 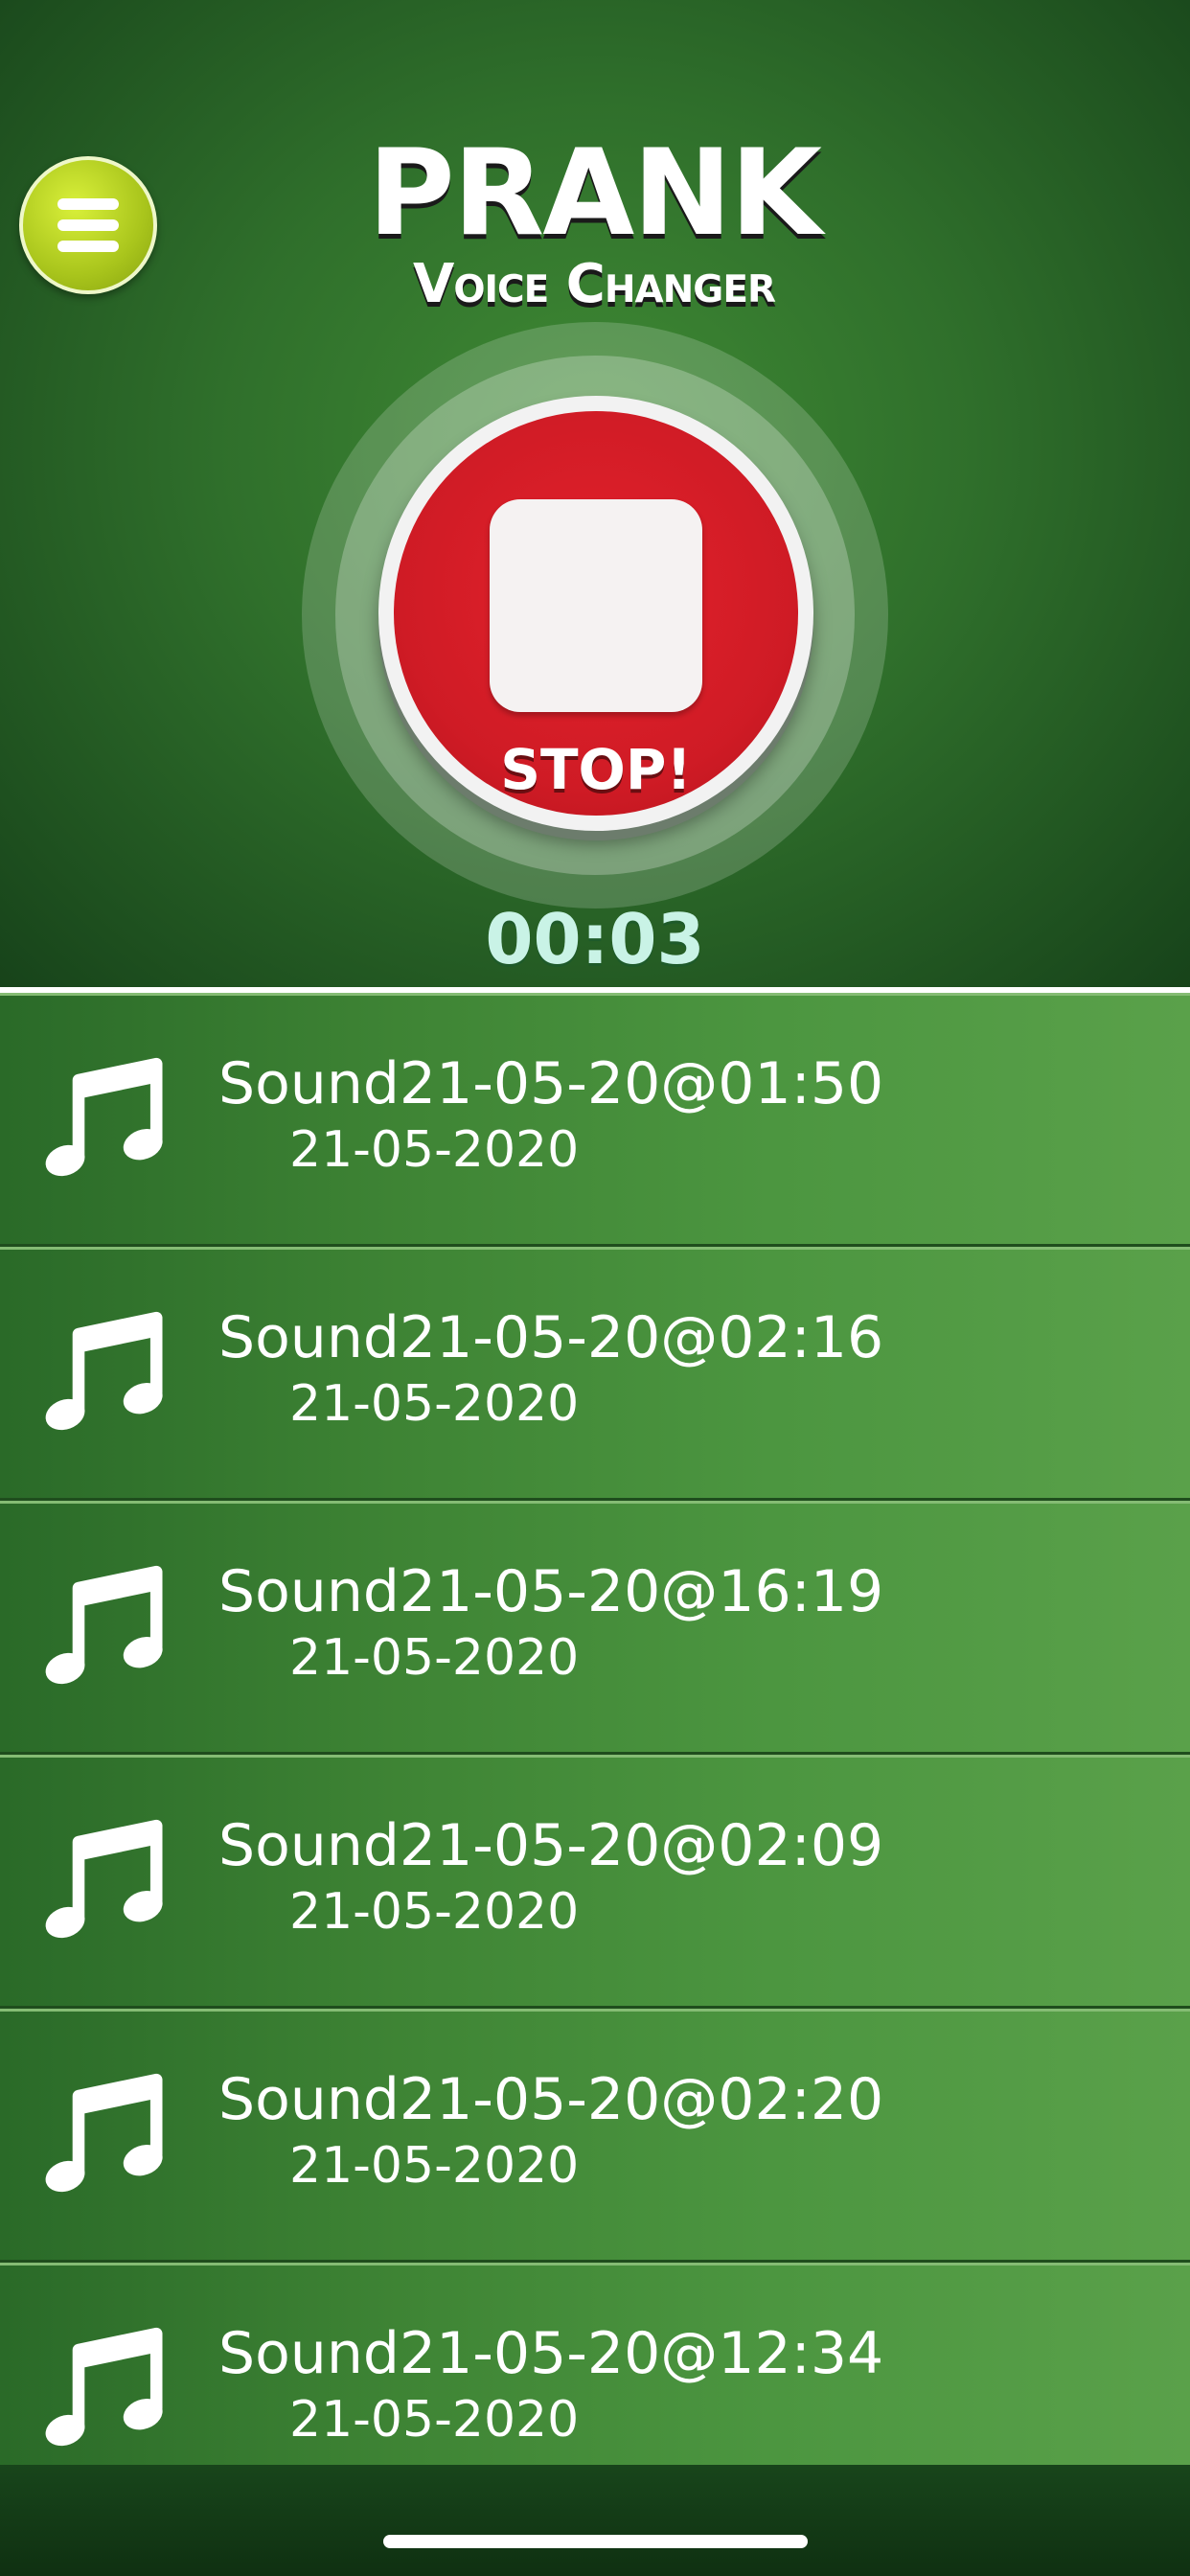 I want to click on stop-button-face: STOP!, so click(x=596, y=613).